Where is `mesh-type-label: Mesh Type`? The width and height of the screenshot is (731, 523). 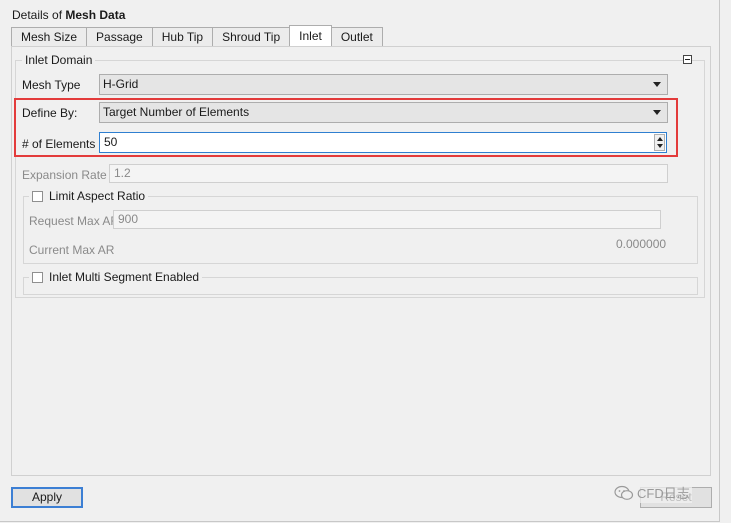 mesh-type-label: Mesh Type is located at coordinates (51, 85).